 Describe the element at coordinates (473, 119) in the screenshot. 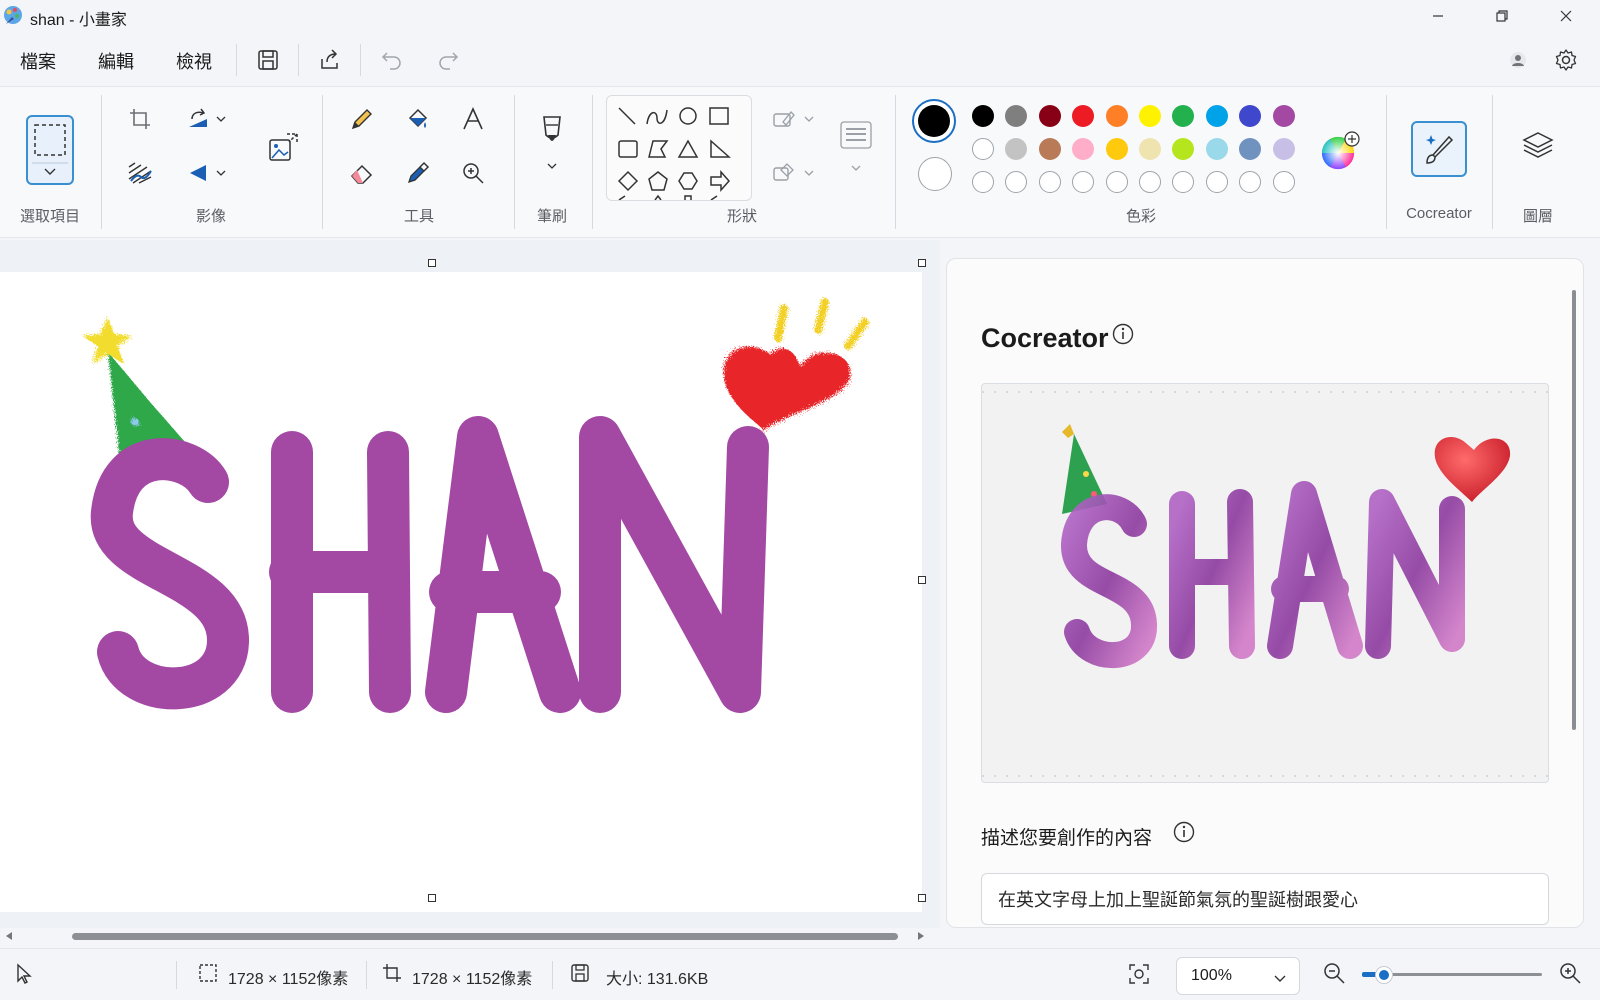

I see `text-button` at that location.